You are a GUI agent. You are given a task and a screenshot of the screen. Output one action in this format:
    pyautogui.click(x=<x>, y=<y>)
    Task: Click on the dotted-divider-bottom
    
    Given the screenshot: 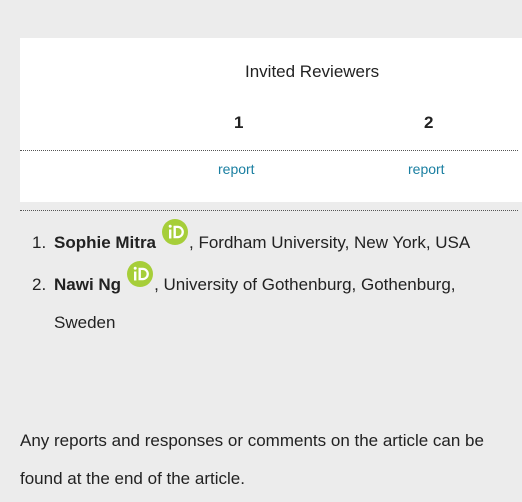 What is the action you would take?
    pyautogui.click(x=269, y=210)
    